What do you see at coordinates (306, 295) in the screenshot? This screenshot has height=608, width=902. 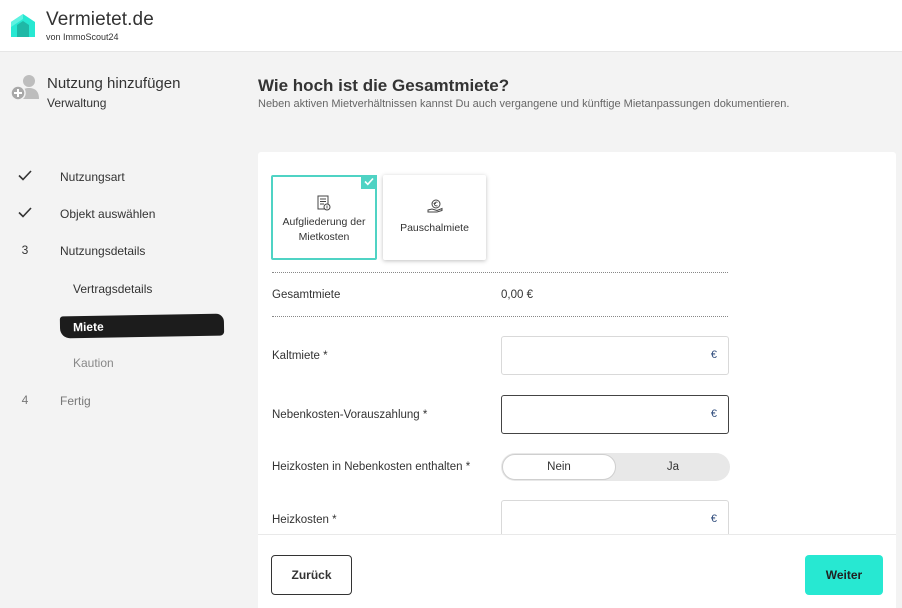 I see `total-label: Gesamtmiete` at bounding box center [306, 295].